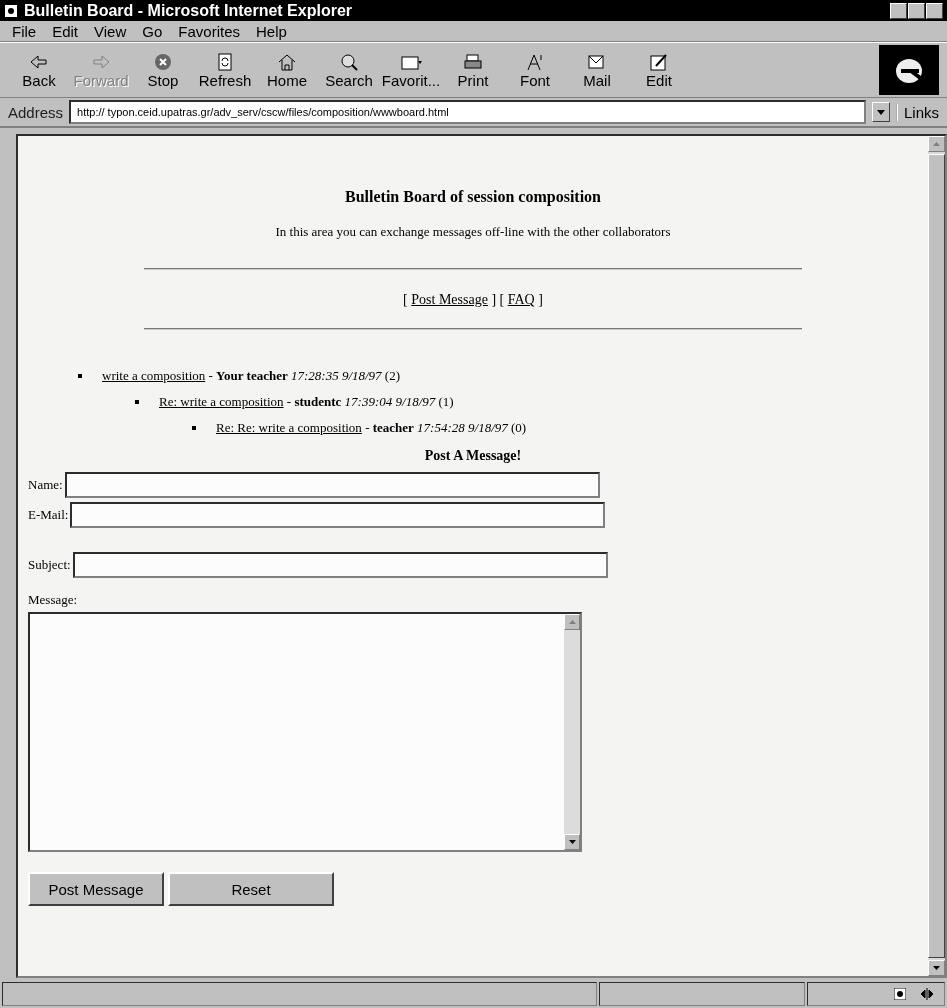 The height and width of the screenshot is (1008, 947). Describe the element at coordinates (225, 70) in the screenshot. I see `toolbar-button: Refresh` at that location.